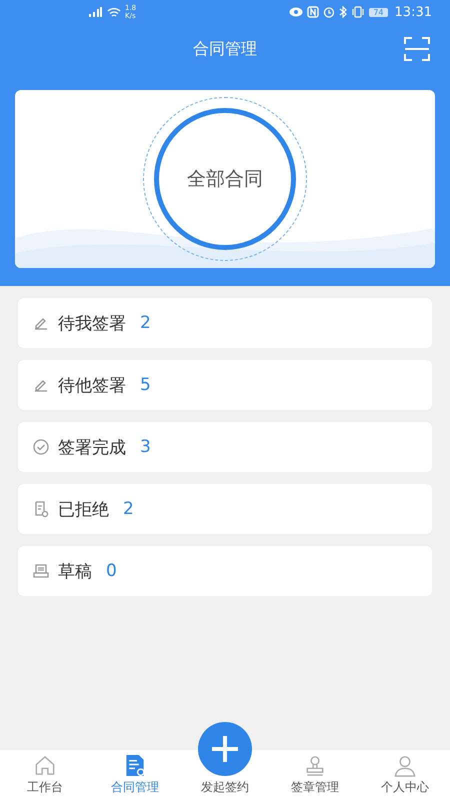  What do you see at coordinates (225, 49) in the screenshot?
I see `page-title: 合同管理` at bounding box center [225, 49].